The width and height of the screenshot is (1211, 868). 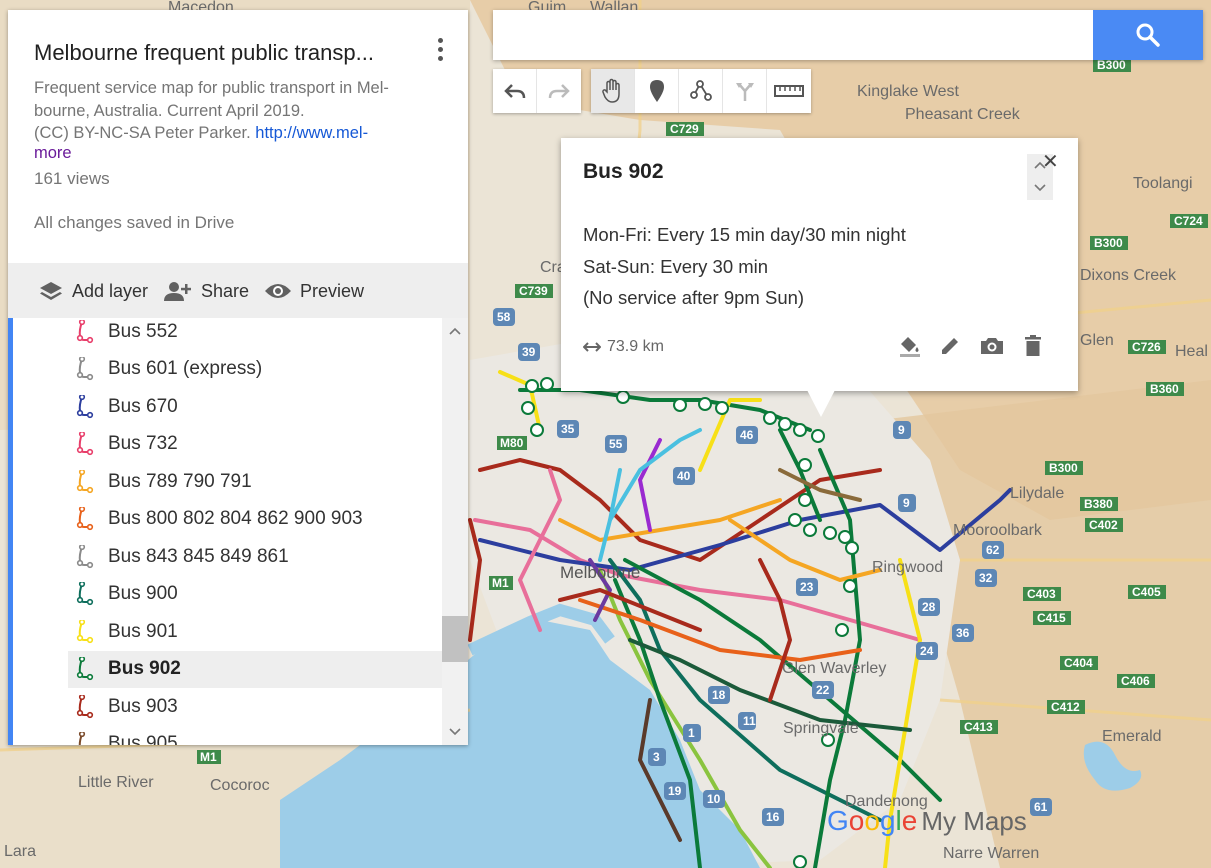 What do you see at coordinates (684, 476) in the screenshot?
I see `svg-text: 40` at bounding box center [684, 476].